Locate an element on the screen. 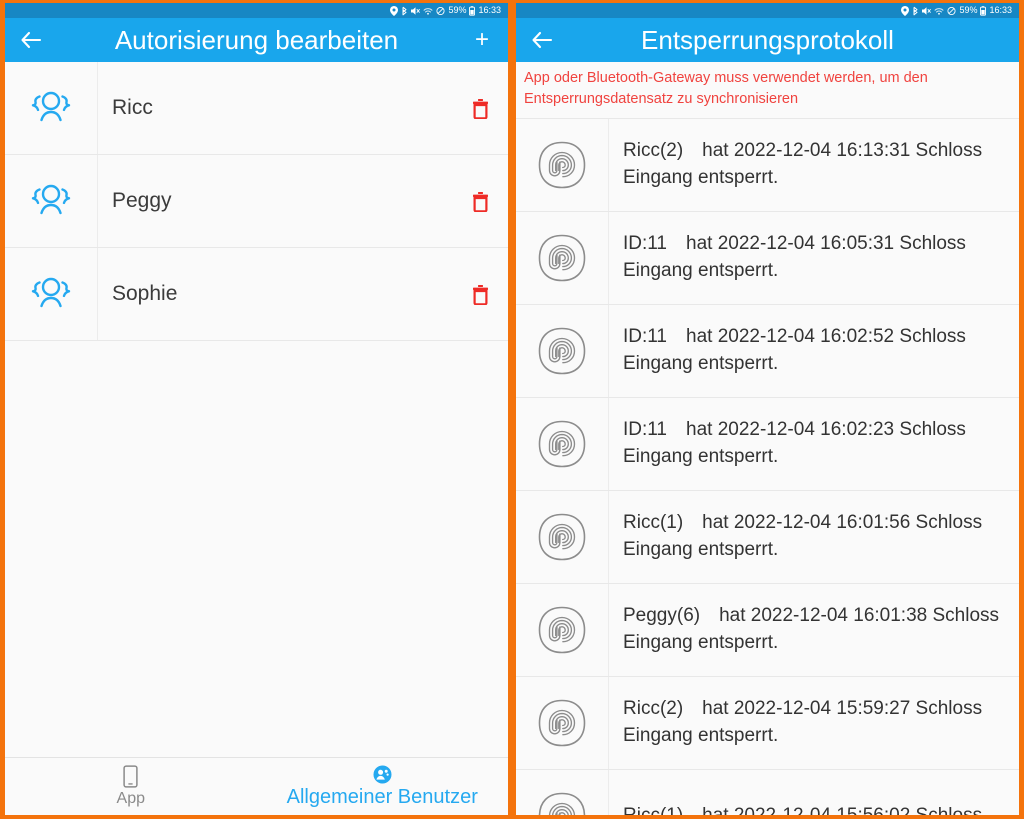 This screenshot has height=819, width=1024. back-button-left is located at coordinates (31, 40).